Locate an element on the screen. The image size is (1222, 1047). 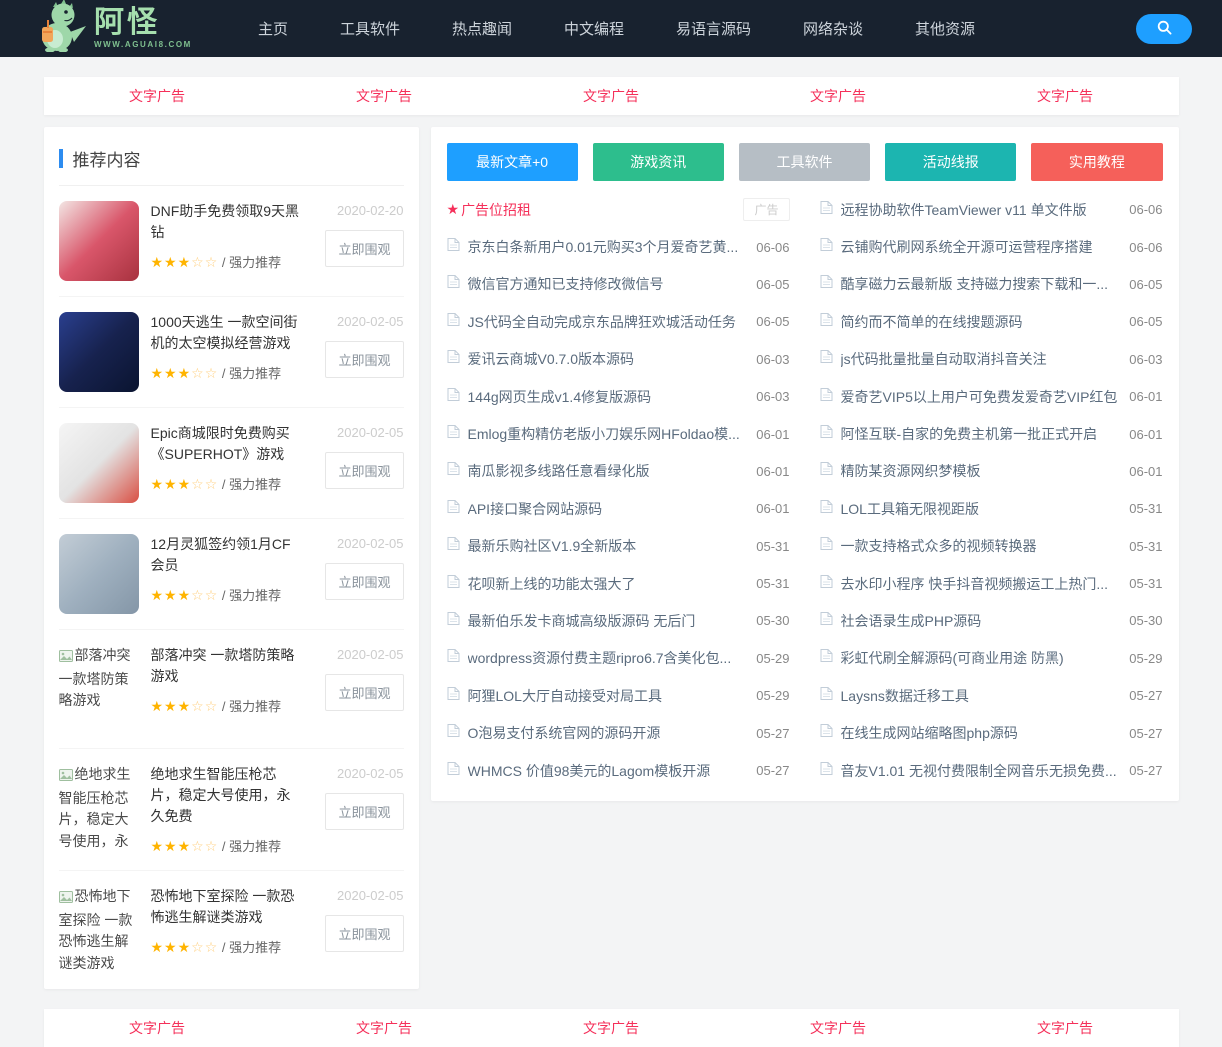
item-date: 2020-02-05 is located at coordinates (370, 321).